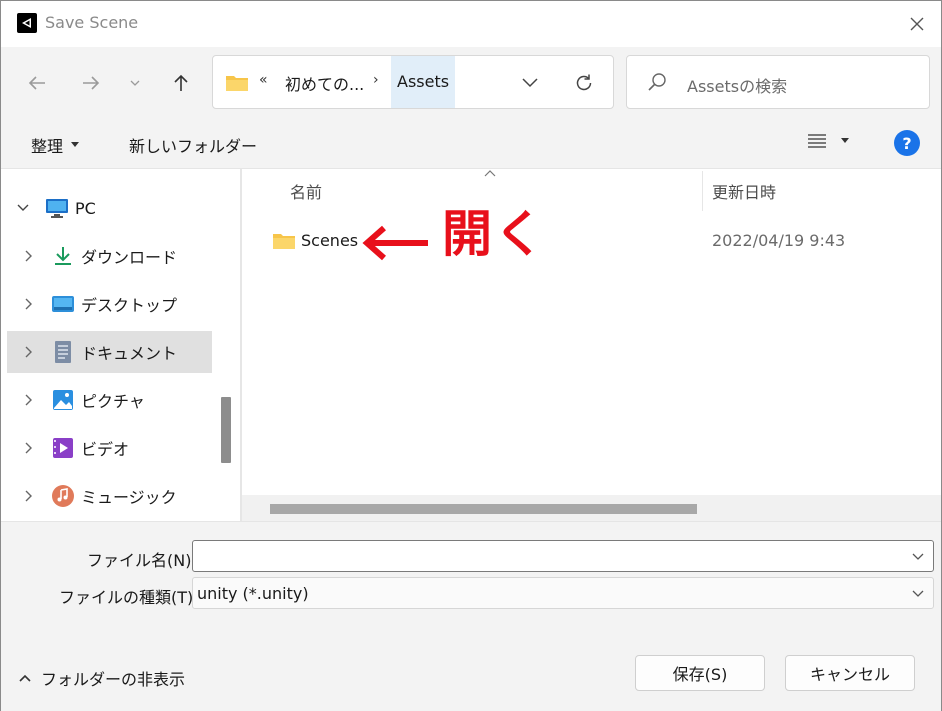 This screenshot has width=942, height=711. I want to click on forward-button, so click(91, 83).